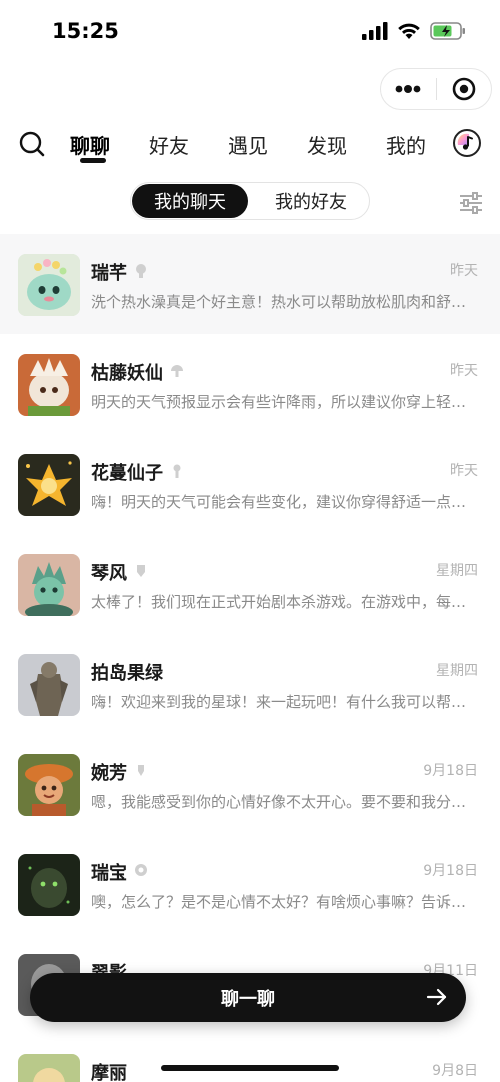 Image resolution: width=500 pixels, height=1082 pixels. What do you see at coordinates (250, 284) in the screenshot?
I see `chat-row: 瑞芊 昨天 洗个热水澡真是个好主意！热水可以帮助放松肌肉和舒缓压力。` at bounding box center [250, 284].